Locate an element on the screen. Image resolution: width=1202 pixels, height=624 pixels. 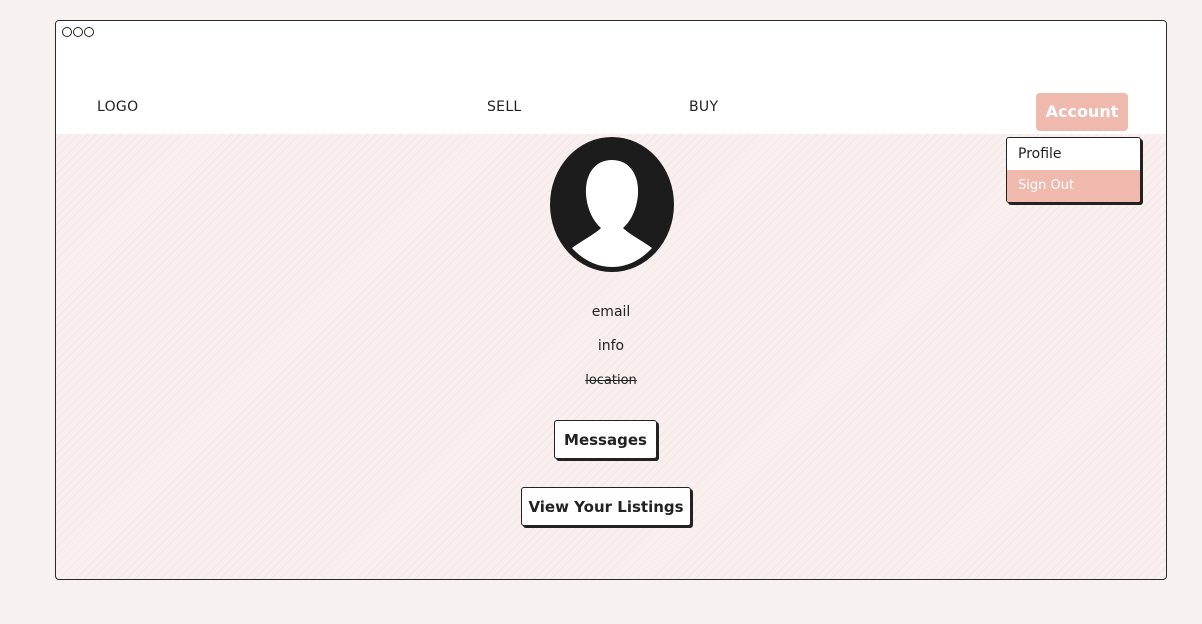
window-controls is located at coordinates (78, 32).